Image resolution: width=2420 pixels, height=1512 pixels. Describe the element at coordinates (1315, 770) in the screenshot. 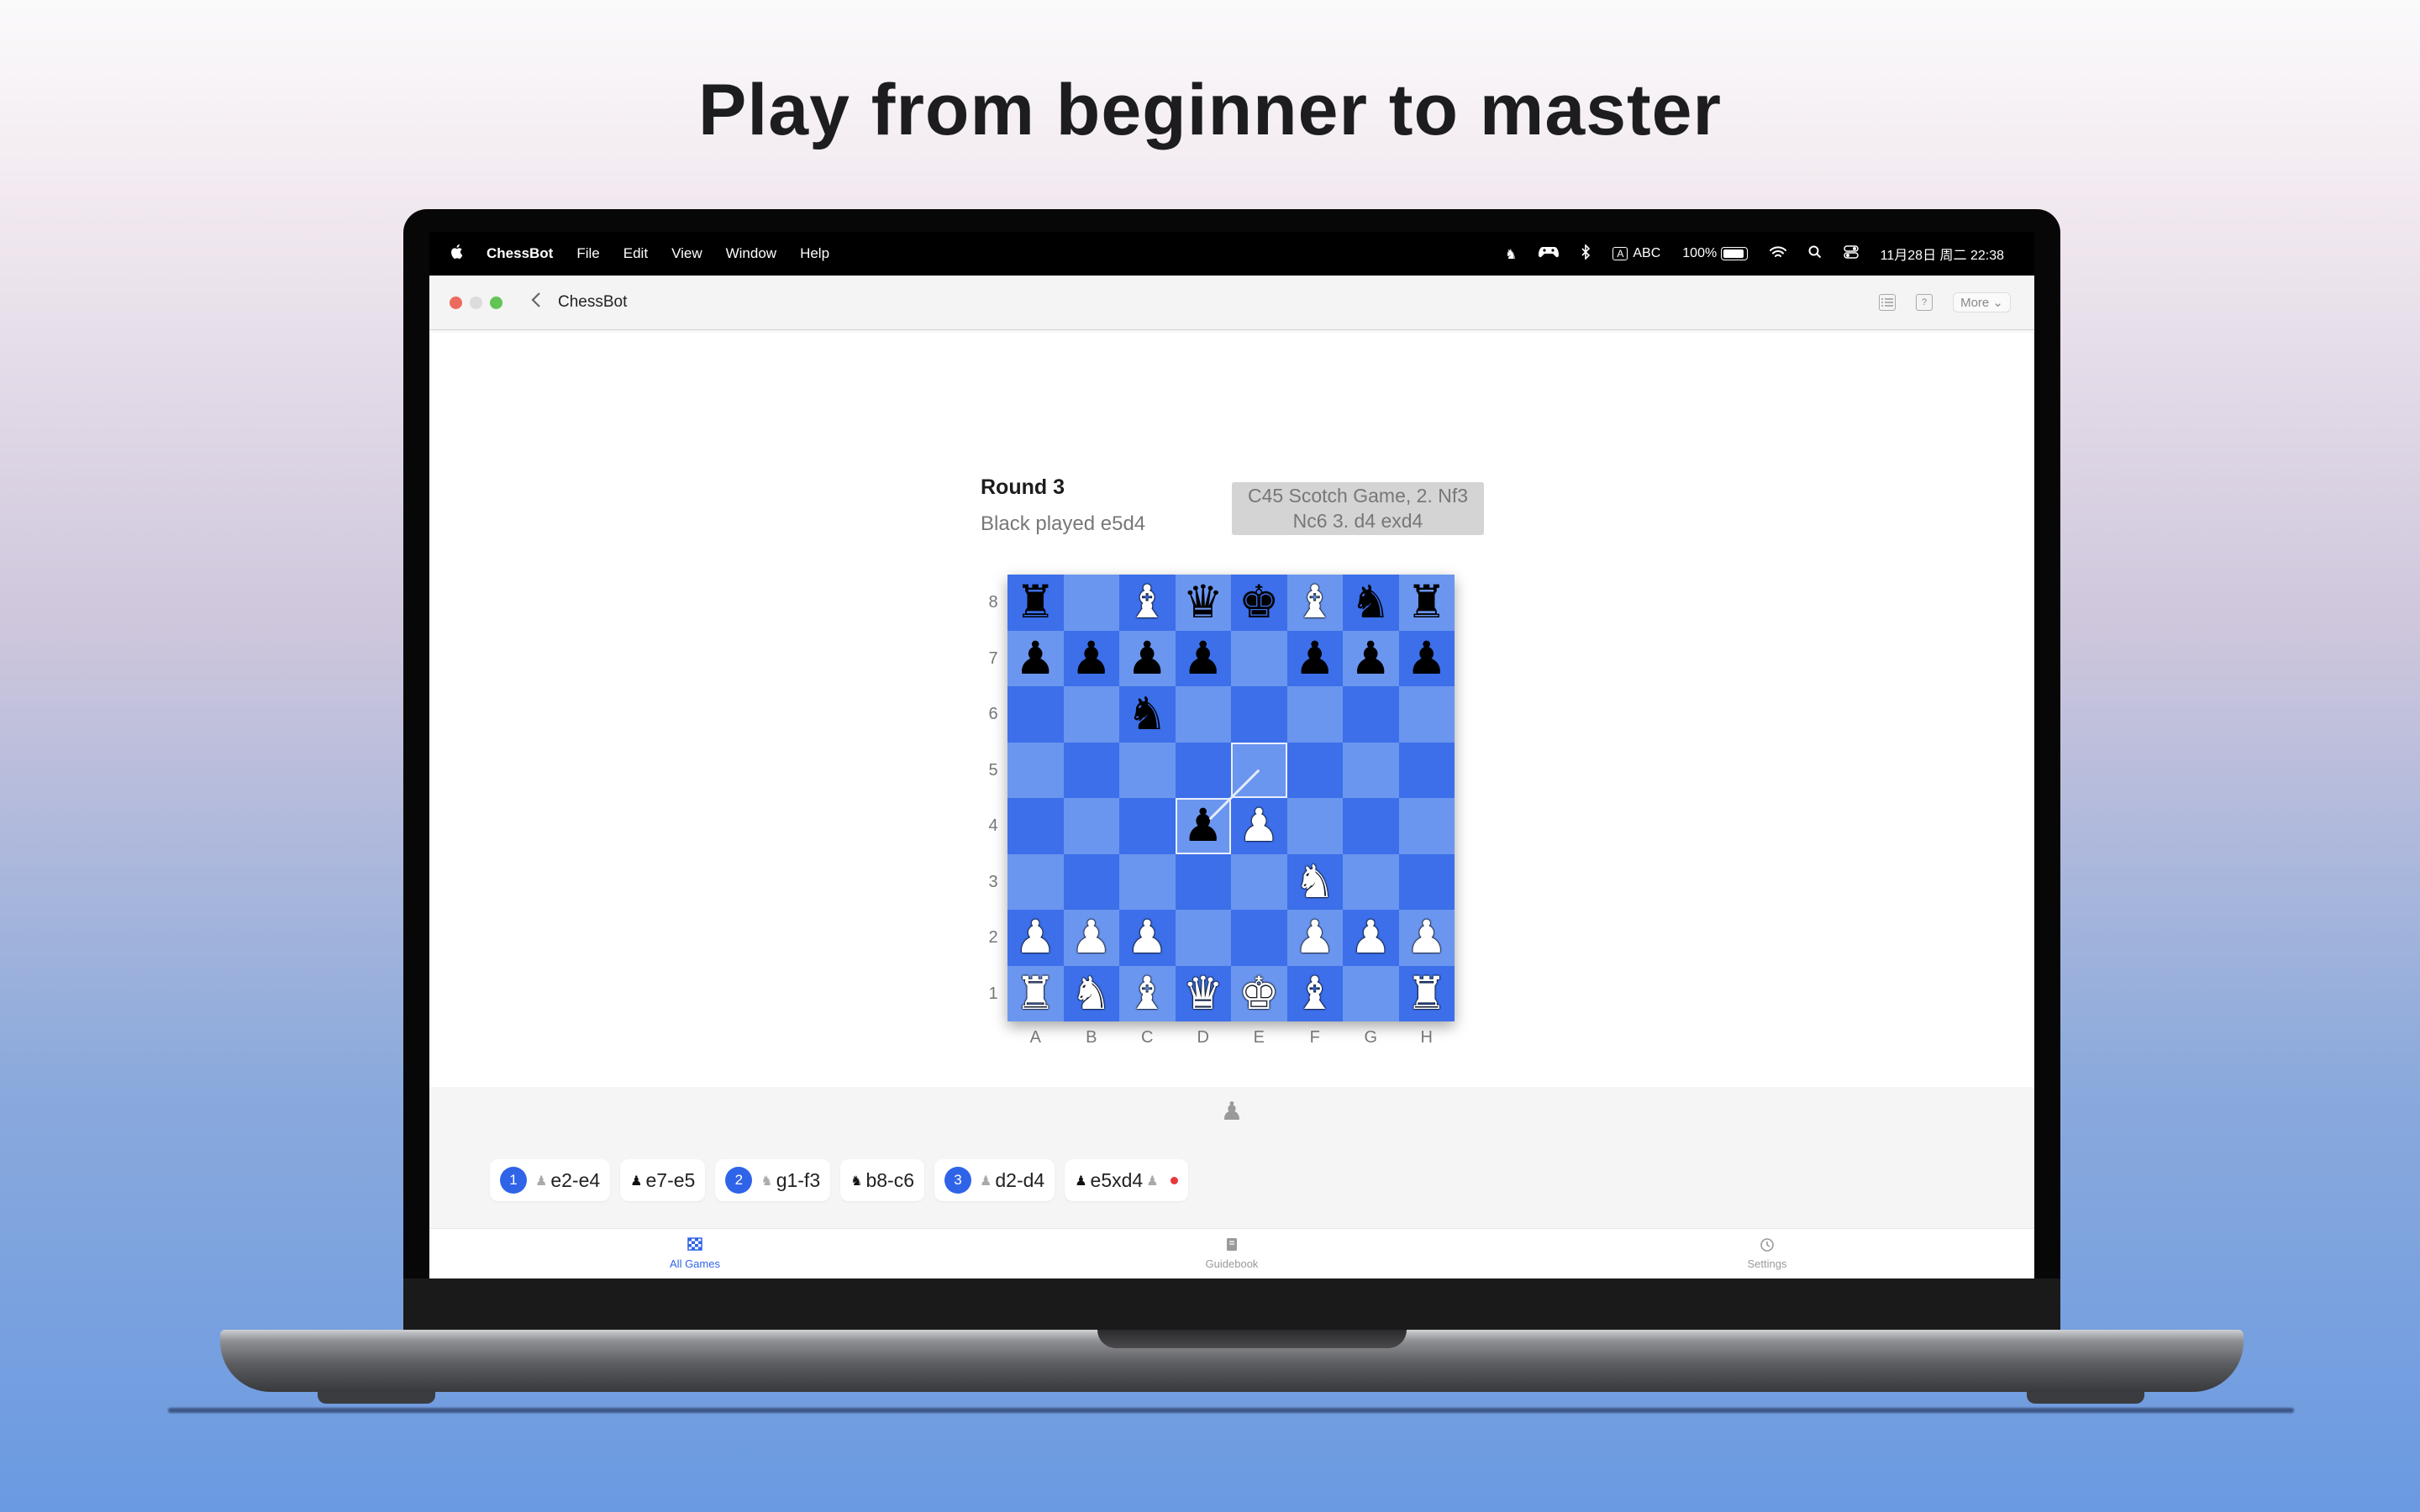

I see `square-f5` at that location.